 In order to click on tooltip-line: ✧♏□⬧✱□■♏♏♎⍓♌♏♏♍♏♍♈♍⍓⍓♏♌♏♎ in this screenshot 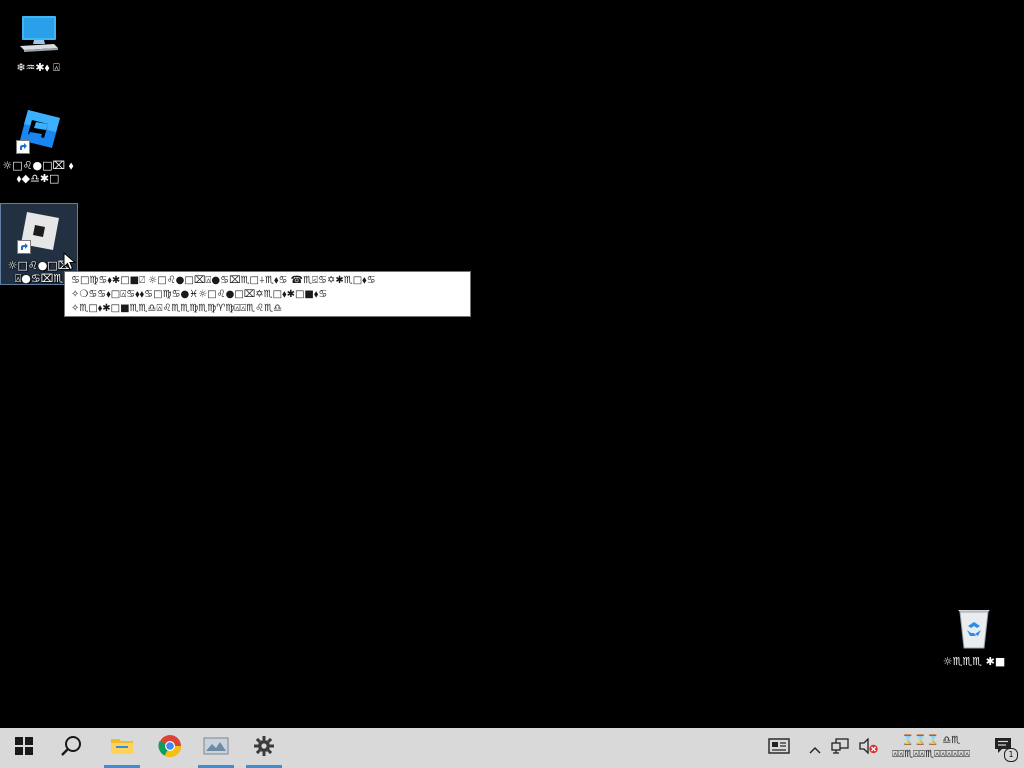, I will do `click(177, 308)`.